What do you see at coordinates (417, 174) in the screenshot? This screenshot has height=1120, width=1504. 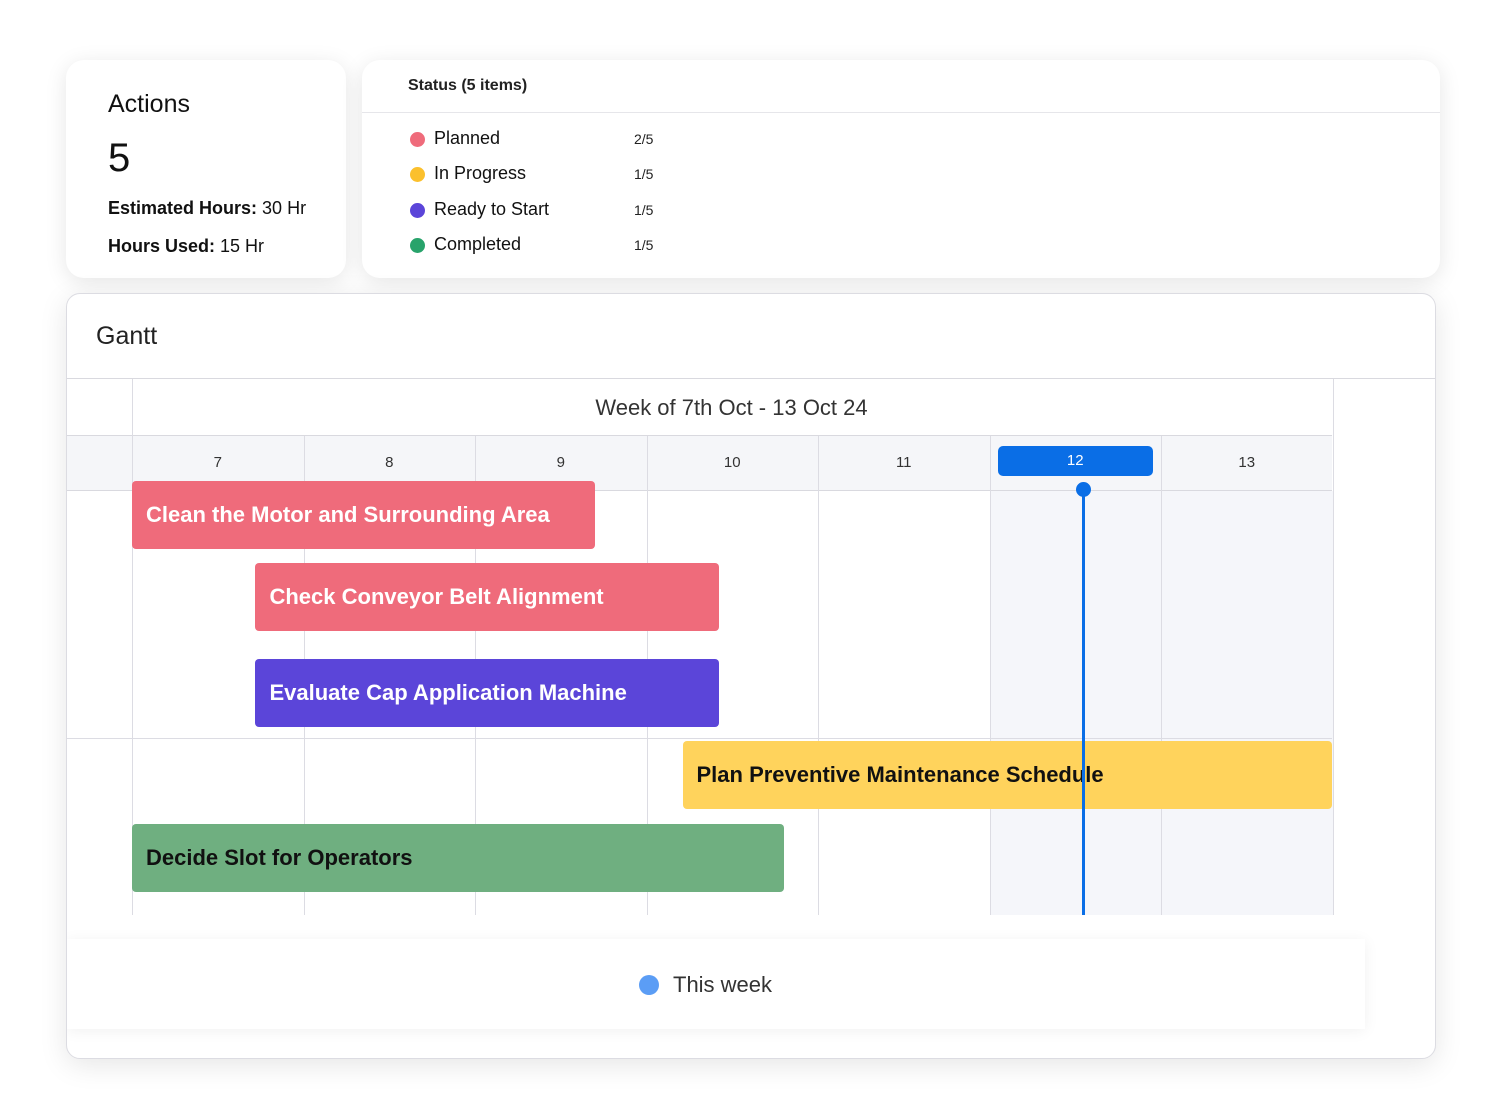 I see `status-dot-in-progress` at bounding box center [417, 174].